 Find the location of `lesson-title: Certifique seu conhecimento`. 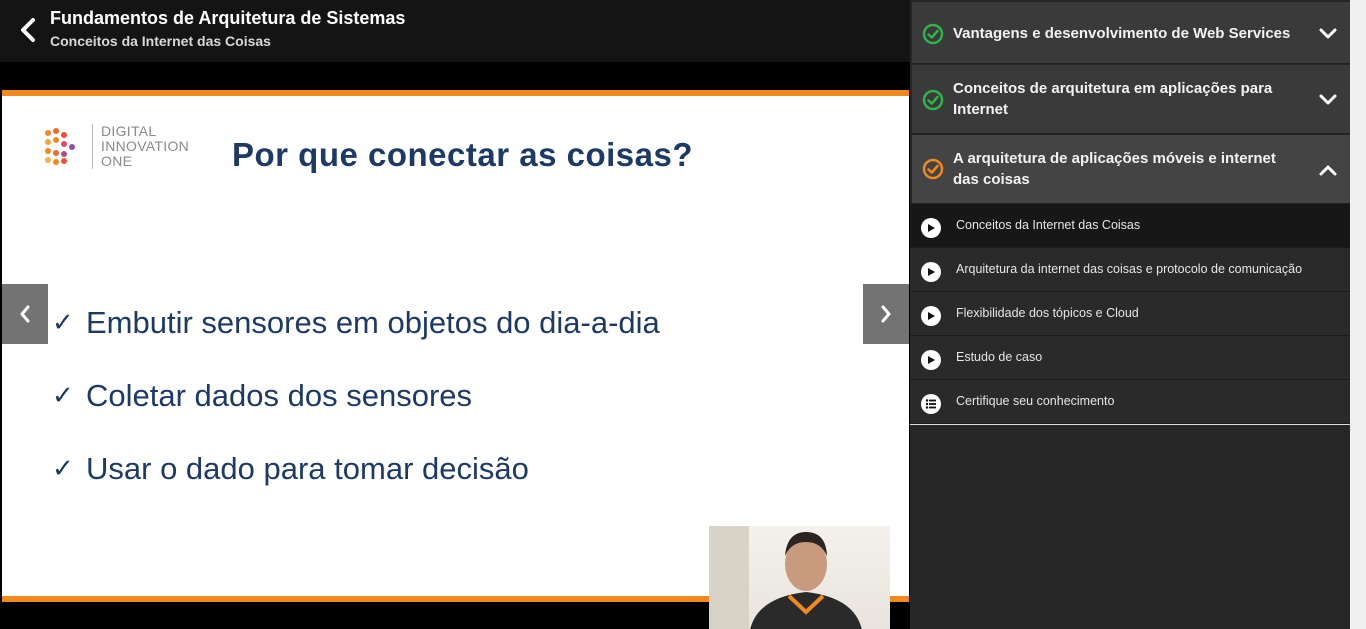

lesson-title: Certifique seu conhecimento is located at coordinates (1035, 401).